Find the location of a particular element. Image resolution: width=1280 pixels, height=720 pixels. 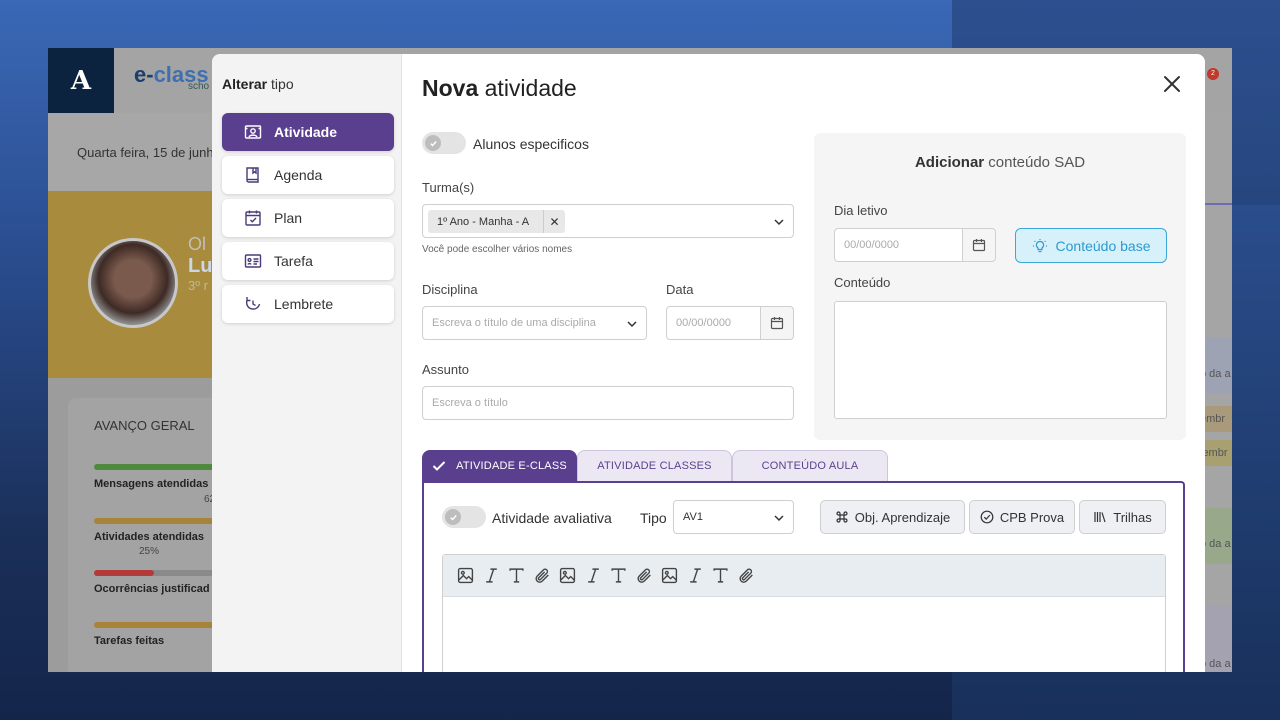

remove-chip-button: ✕ is located at coordinates (554, 221).